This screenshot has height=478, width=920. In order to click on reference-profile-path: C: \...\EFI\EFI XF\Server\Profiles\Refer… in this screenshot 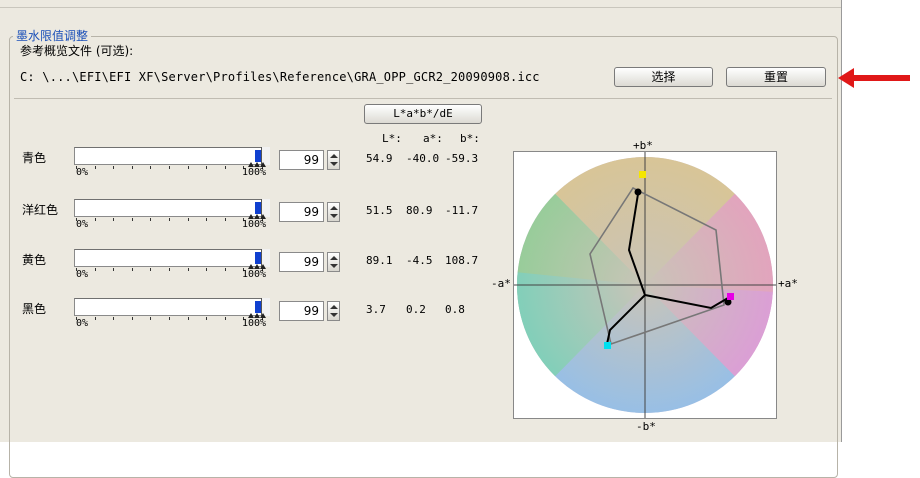, I will do `click(280, 77)`.